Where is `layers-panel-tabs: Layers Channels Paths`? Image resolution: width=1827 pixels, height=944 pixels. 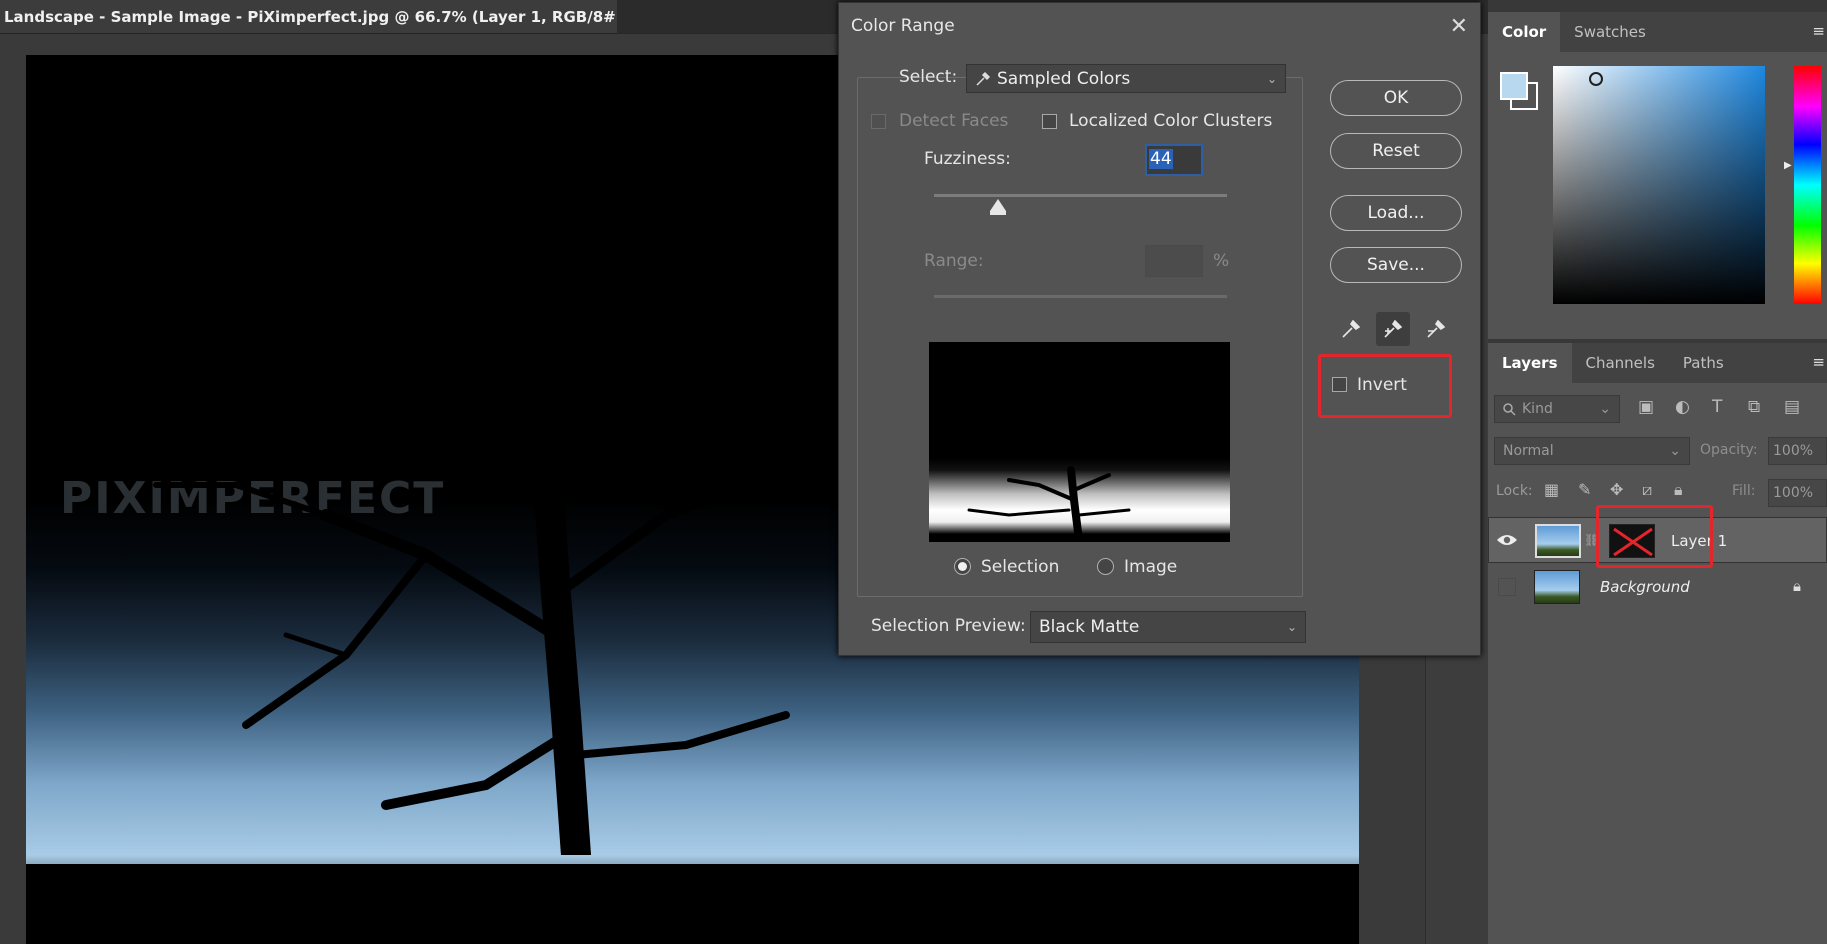
layers-panel-tabs: Layers Channels Paths is located at coordinates (1657, 361).